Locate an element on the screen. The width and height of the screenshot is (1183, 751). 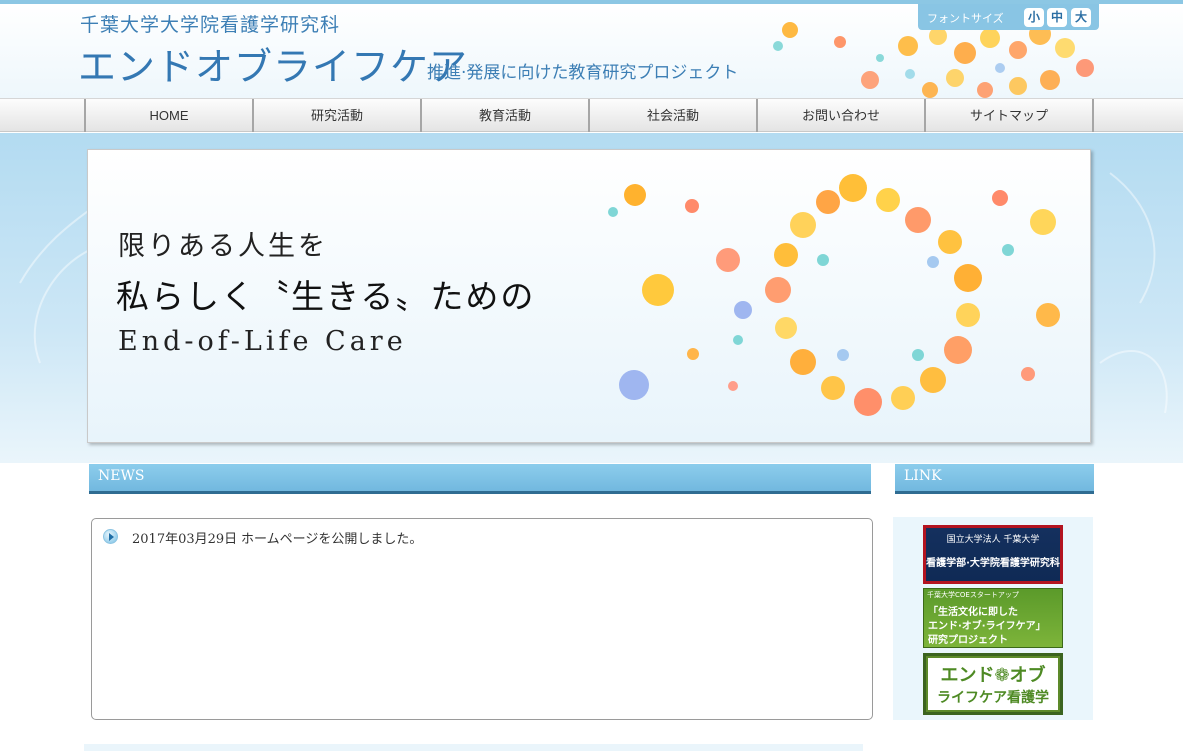
flower-wreath-illustration is located at coordinates (834, 295).